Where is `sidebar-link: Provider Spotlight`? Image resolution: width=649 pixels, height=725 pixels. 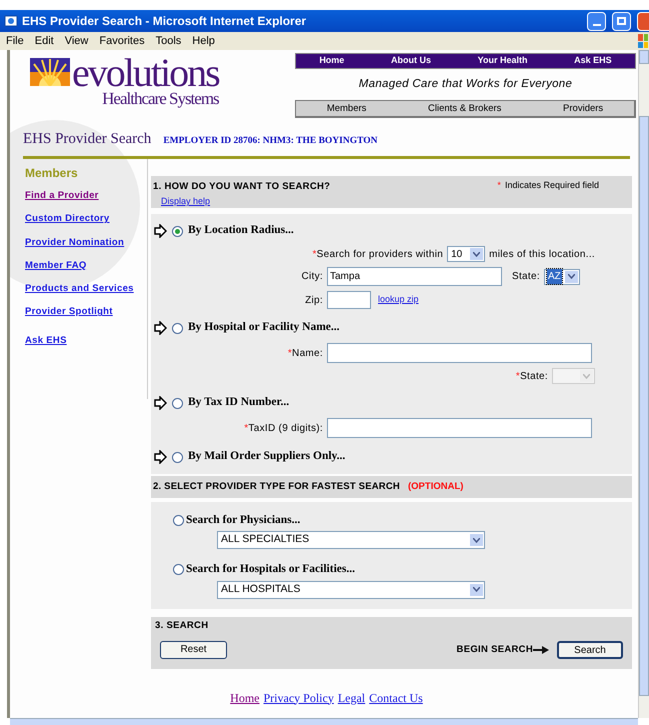
sidebar-link: Provider Spotlight is located at coordinates (86, 312).